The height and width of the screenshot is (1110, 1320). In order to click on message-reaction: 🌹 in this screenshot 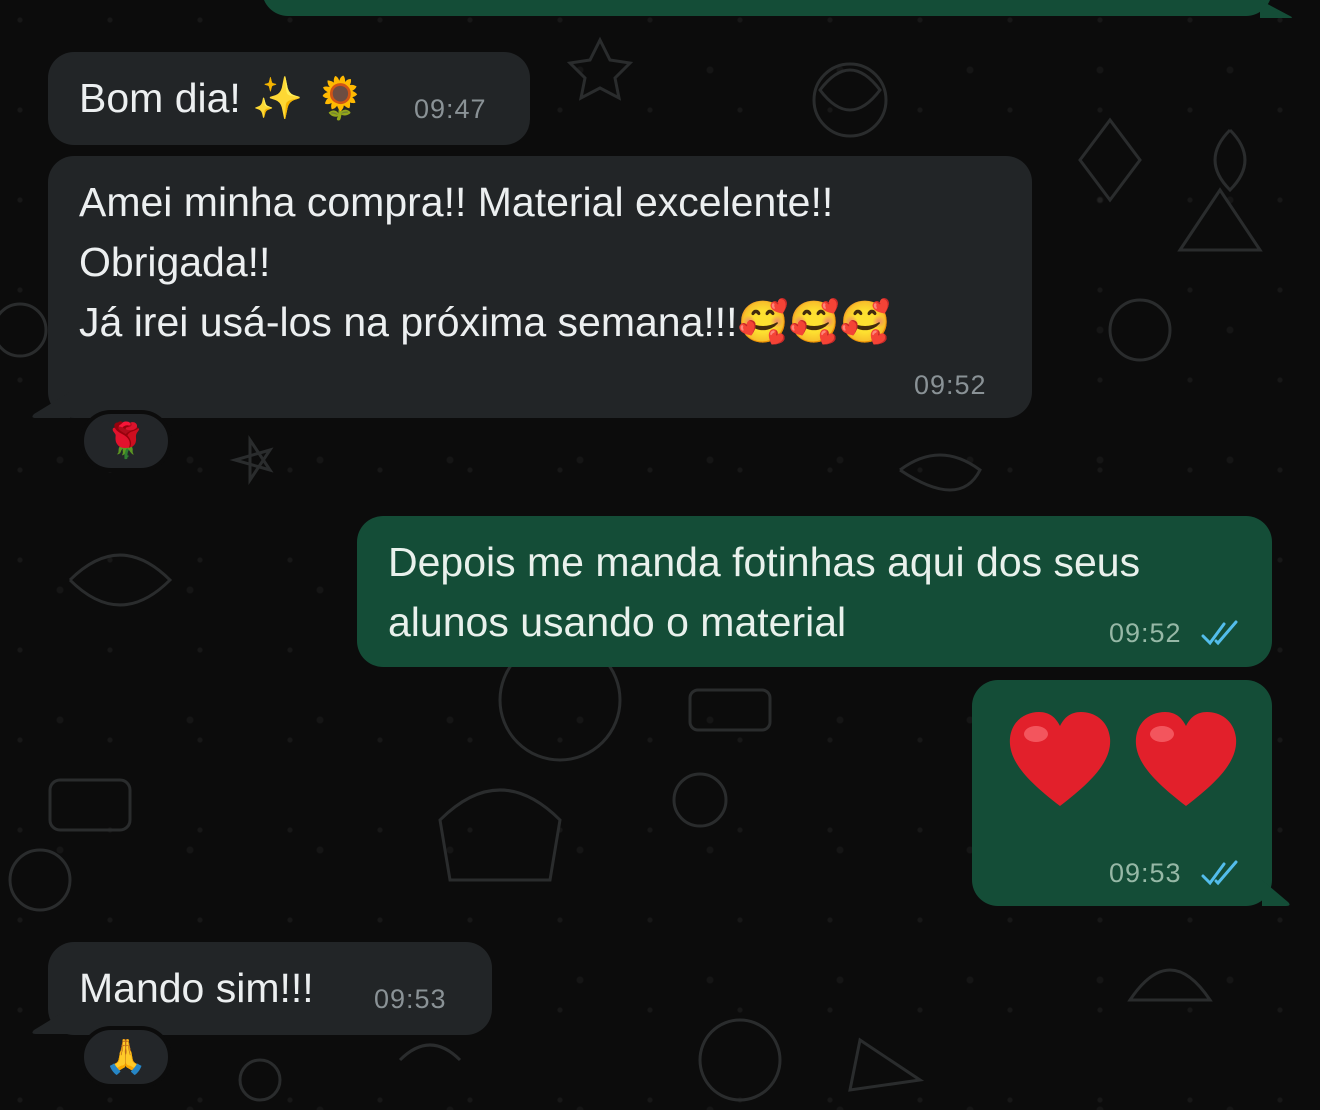, I will do `click(126, 441)`.